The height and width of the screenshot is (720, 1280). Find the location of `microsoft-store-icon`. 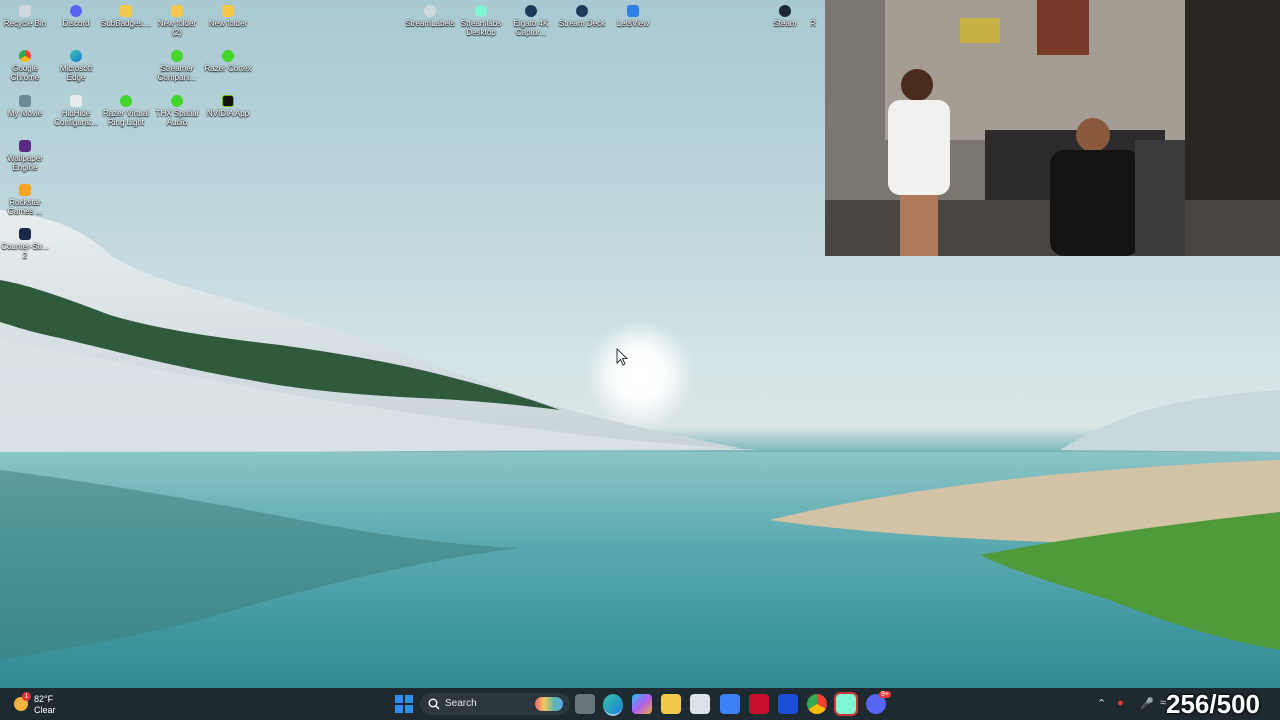

microsoft-store-icon is located at coordinates (700, 704).